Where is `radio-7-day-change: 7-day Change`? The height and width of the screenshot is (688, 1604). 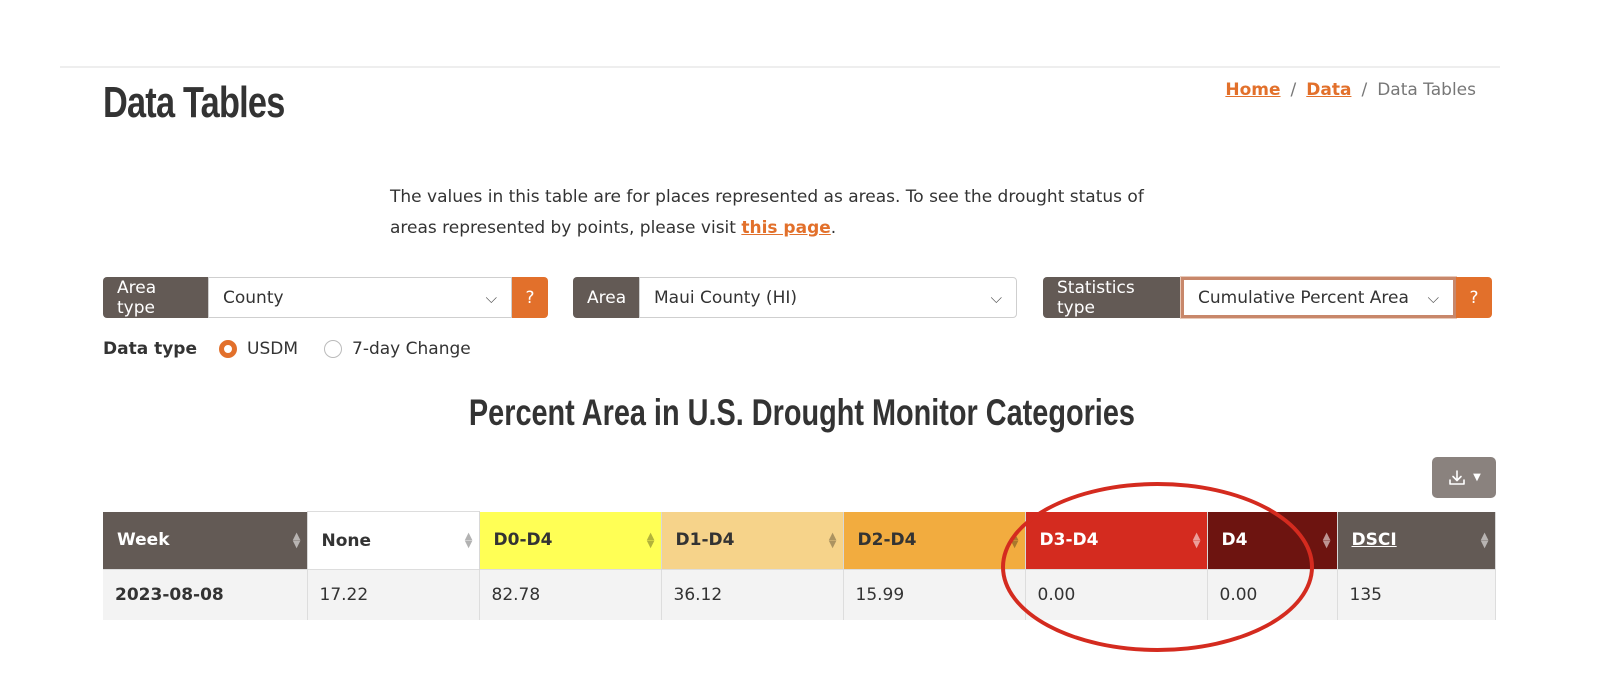
radio-7-day-change: 7-day Change is located at coordinates (397, 349).